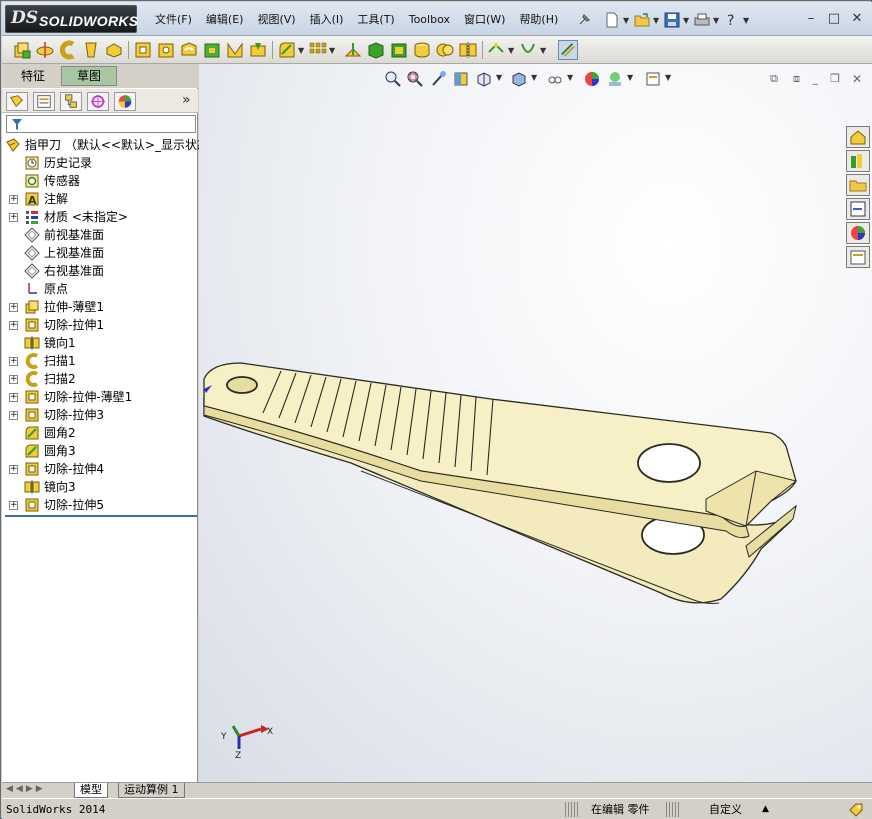  What do you see at coordinates (422, 50) in the screenshot?
I see `wrap-icon` at bounding box center [422, 50].